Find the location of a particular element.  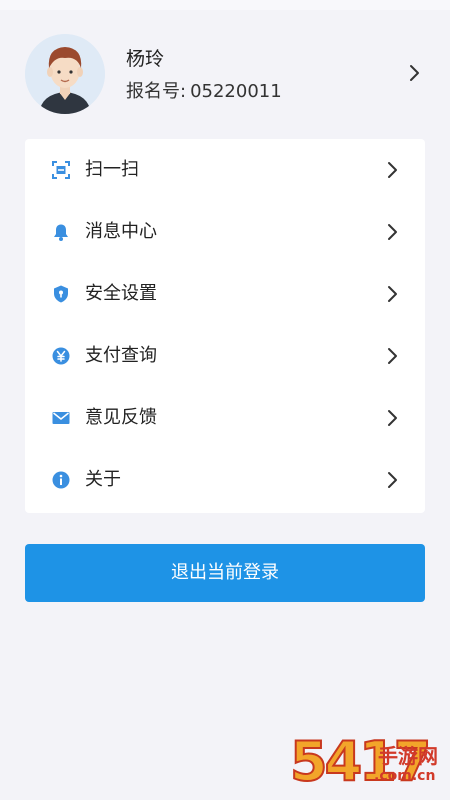

info-icon is located at coordinates (61, 480).